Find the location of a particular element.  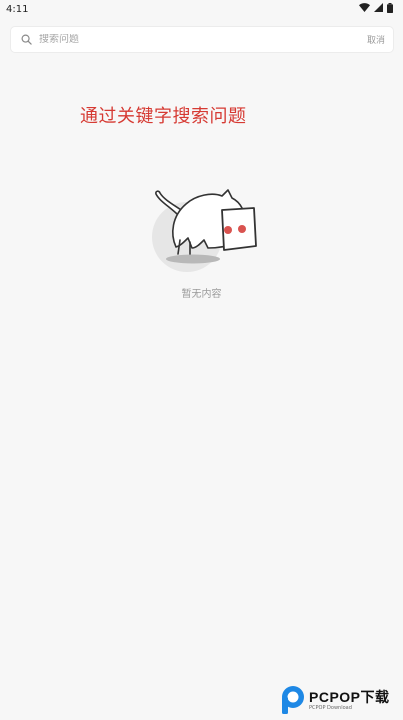

watermark-text: PCPOP下载 PCPOP Download is located at coordinates (349, 700).